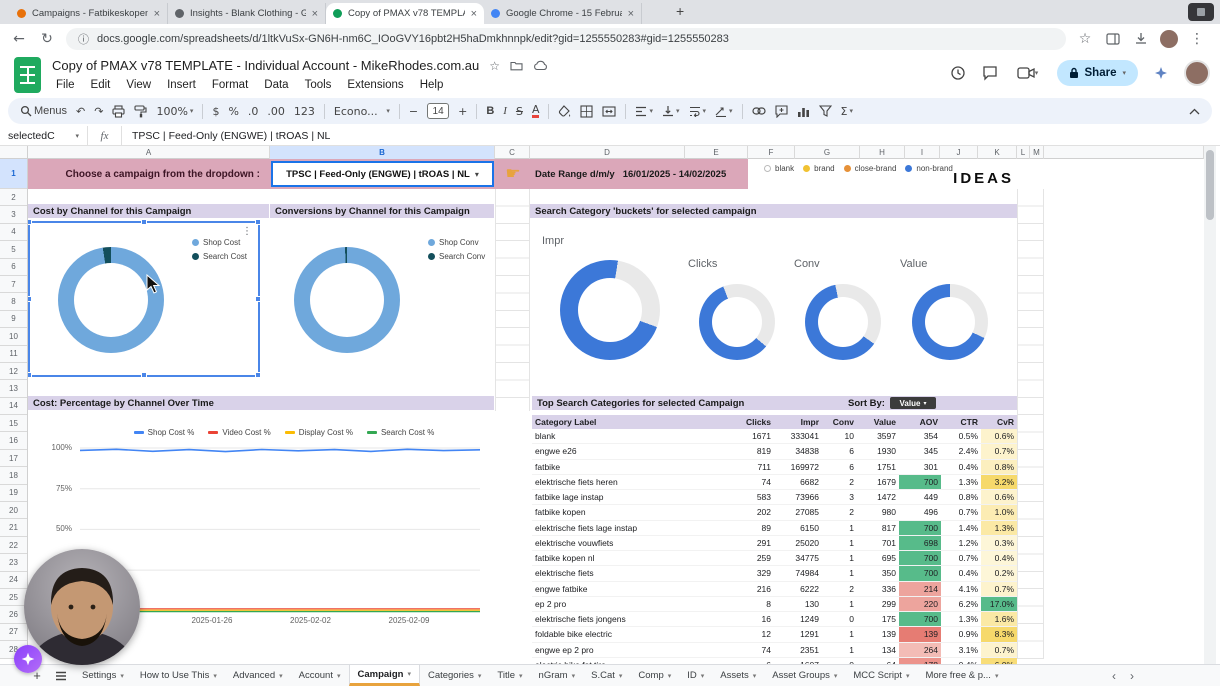  I want to click on paint-format-icon, so click(141, 111).